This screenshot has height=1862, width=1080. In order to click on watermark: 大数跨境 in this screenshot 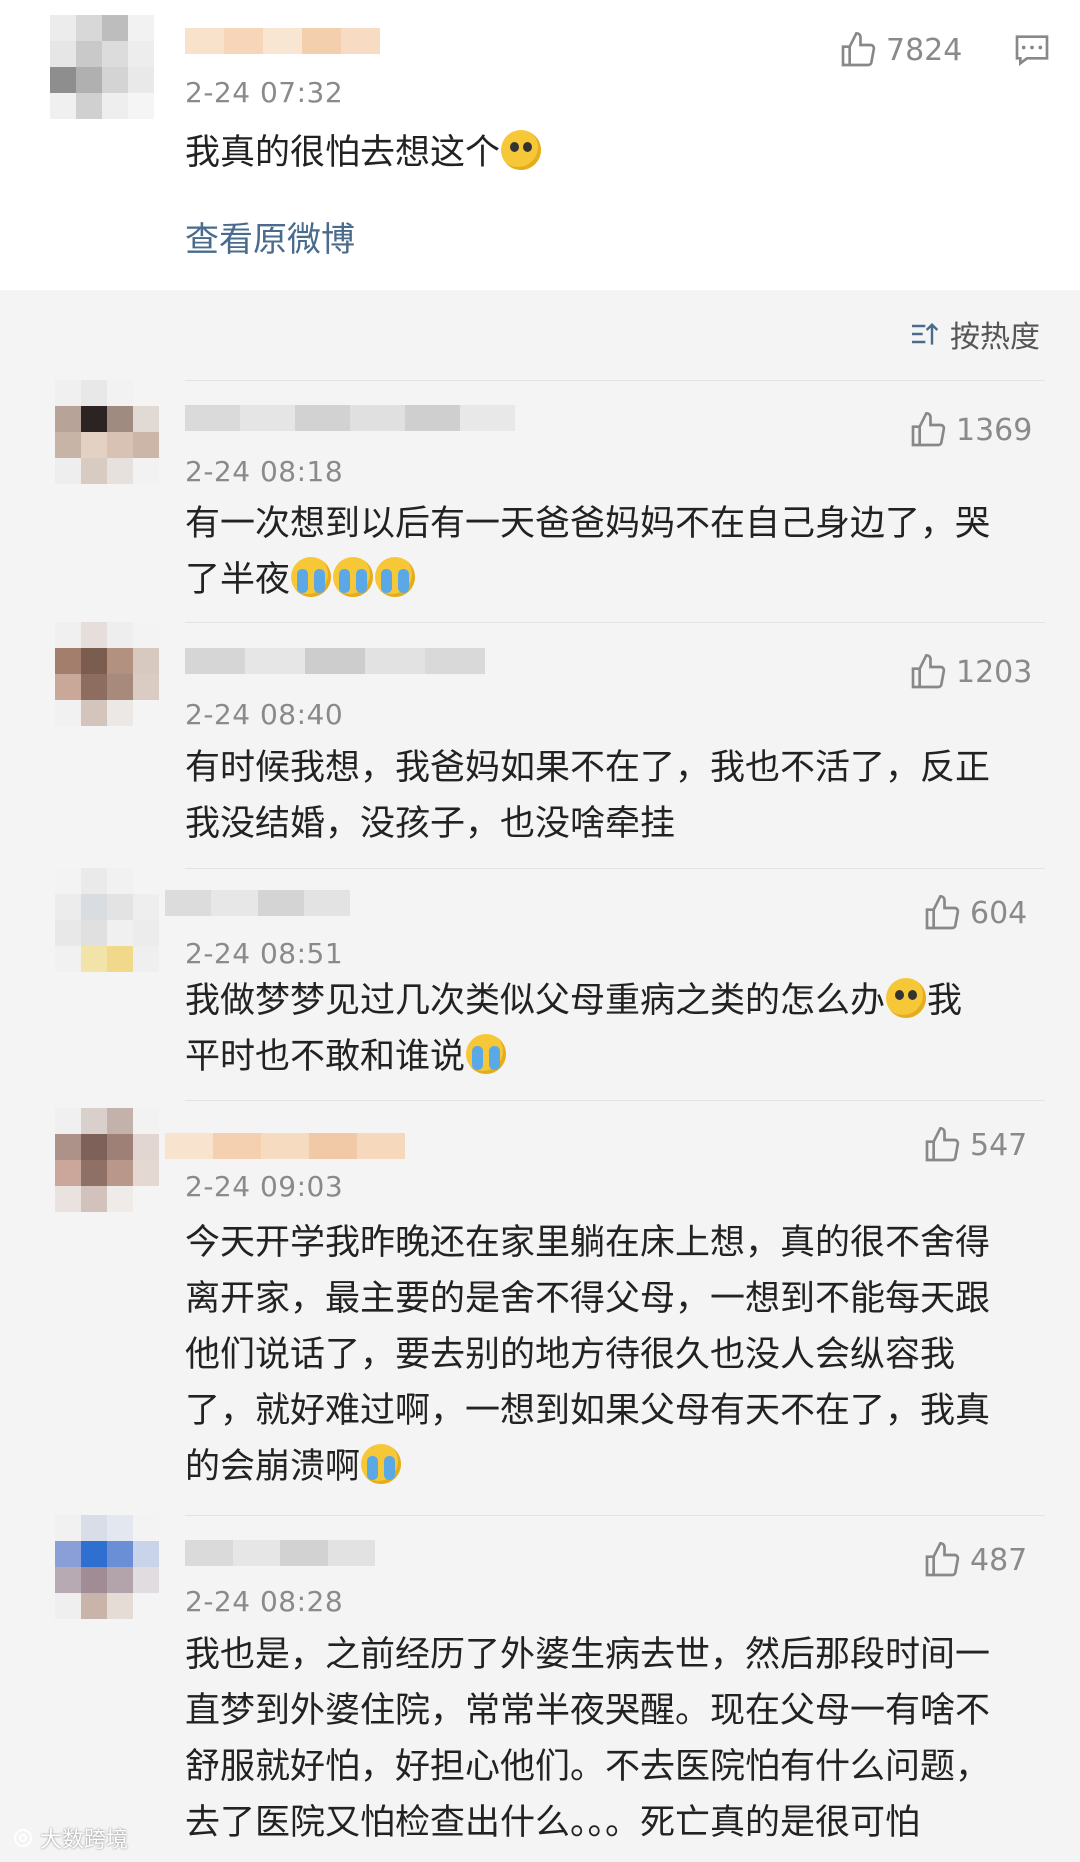, I will do `click(69, 1838)`.